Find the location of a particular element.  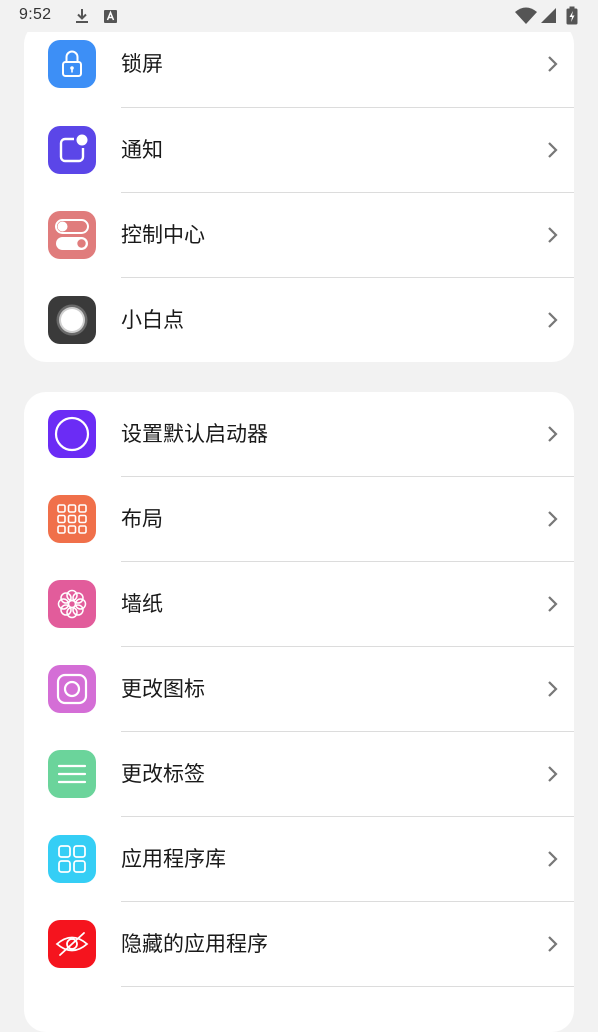

lock-icon is located at coordinates (72, 64).